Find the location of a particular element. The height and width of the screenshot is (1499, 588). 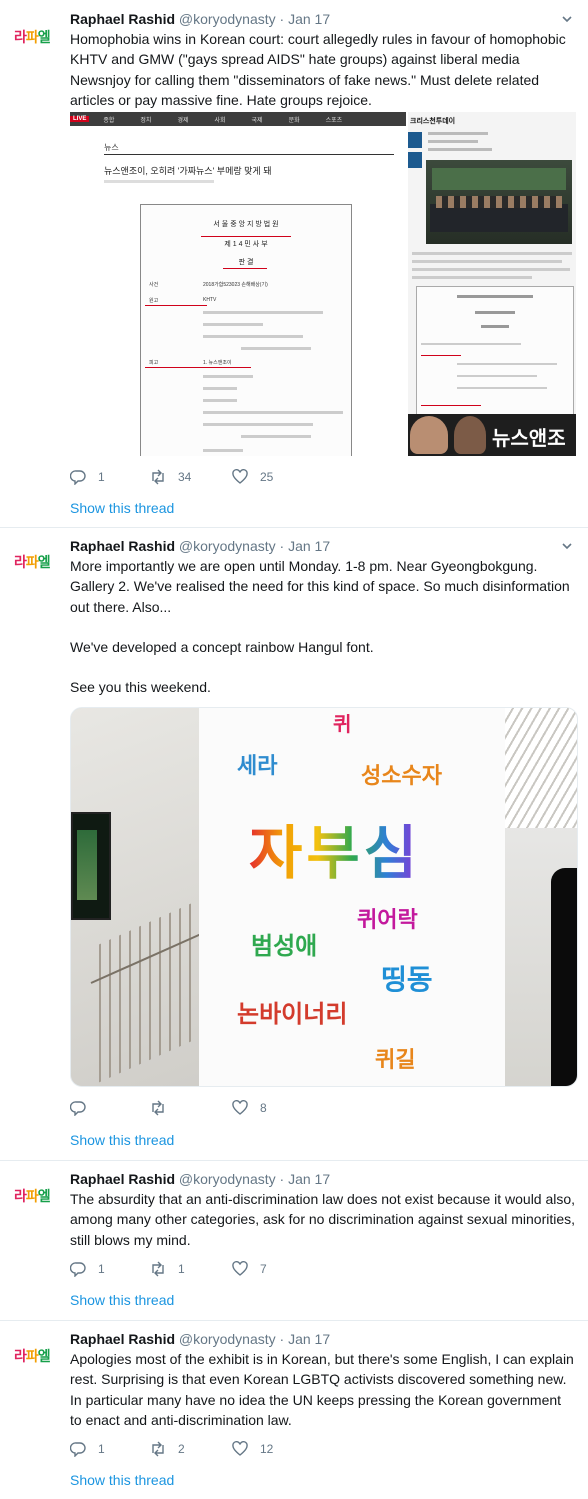

poster-word: 퀴어락 is located at coordinates (387, 920).